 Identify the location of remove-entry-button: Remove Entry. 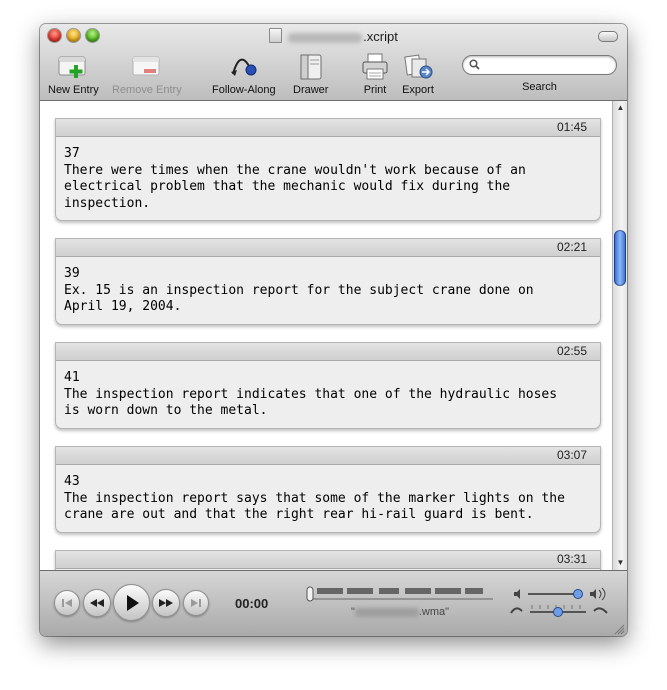
(147, 74).